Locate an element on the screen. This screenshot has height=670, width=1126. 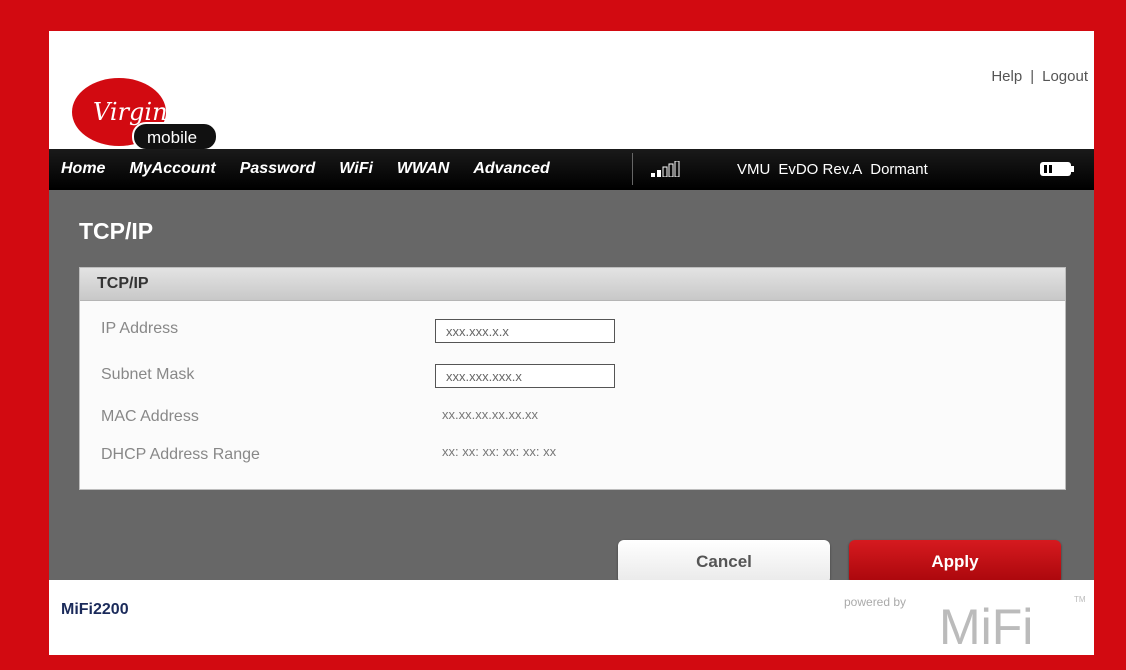
signal-strength-icon is located at coordinates (665, 169).